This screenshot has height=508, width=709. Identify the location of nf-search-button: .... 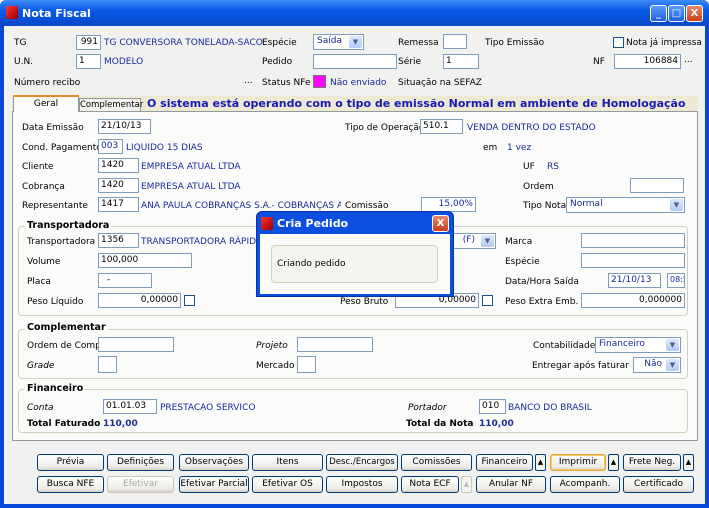
(688, 60).